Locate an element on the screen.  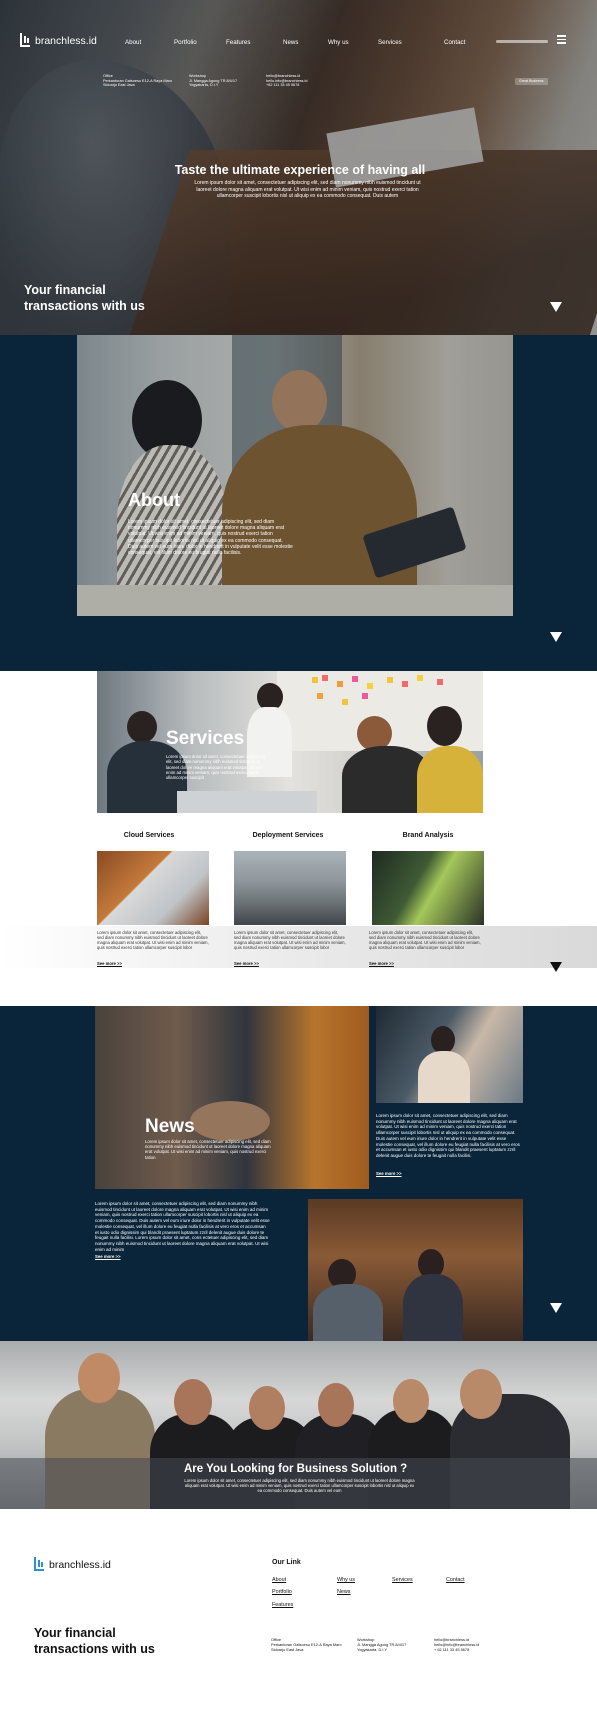
footer-link-contact: Contact is located at coordinates (455, 1580).